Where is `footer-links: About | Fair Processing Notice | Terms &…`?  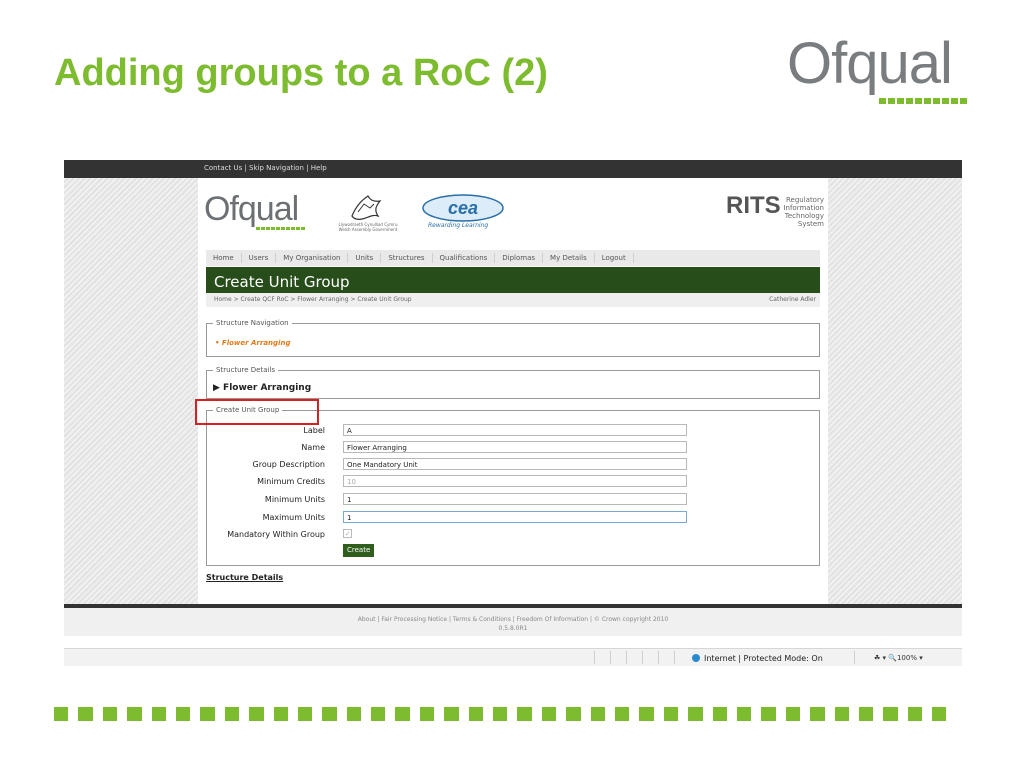 footer-links: About | Fair Processing Notice | Terms &… is located at coordinates (513, 619).